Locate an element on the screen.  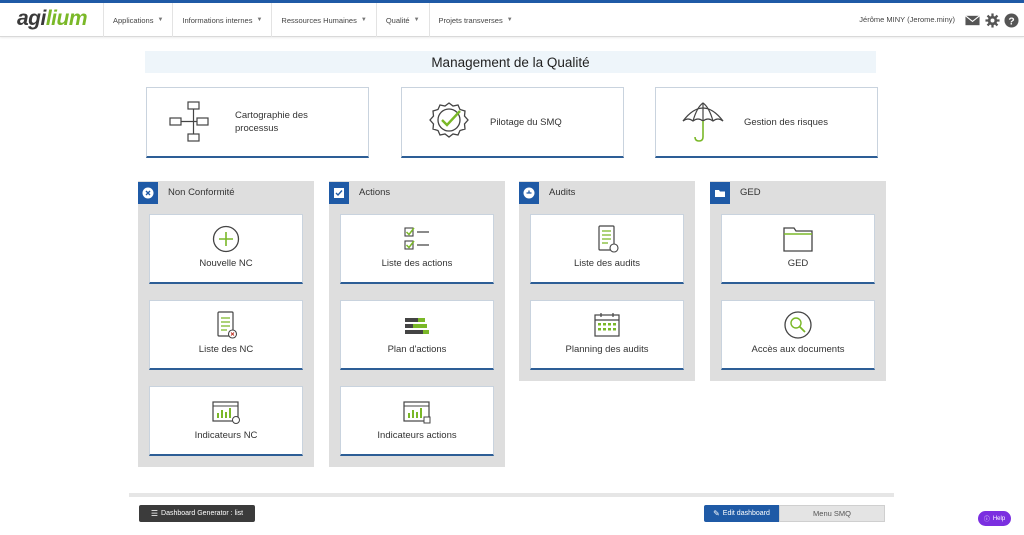
pencil-icon: ✎ is located at coordinates (716, 513).